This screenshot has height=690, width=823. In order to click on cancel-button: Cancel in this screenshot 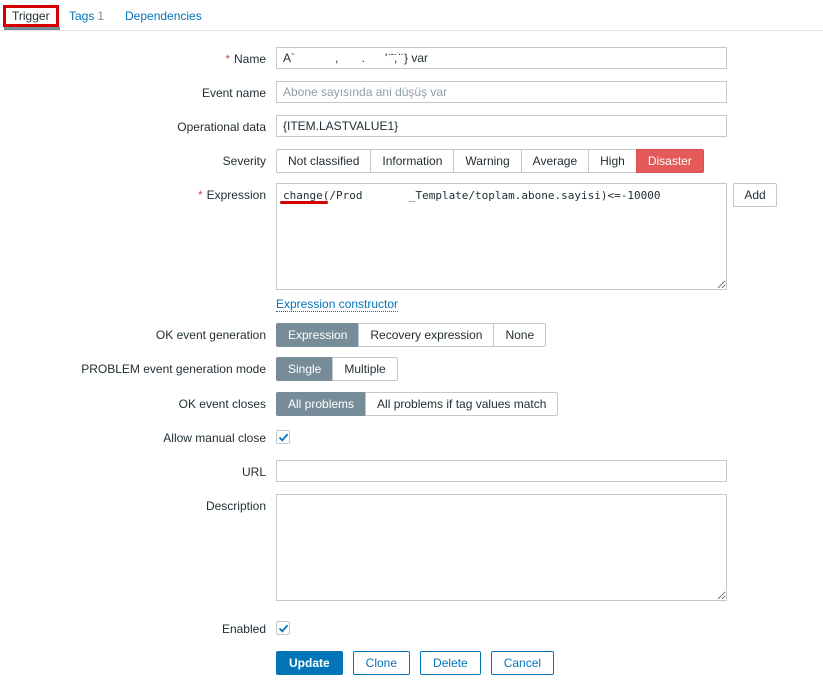, I will do `click(522, 663)`.